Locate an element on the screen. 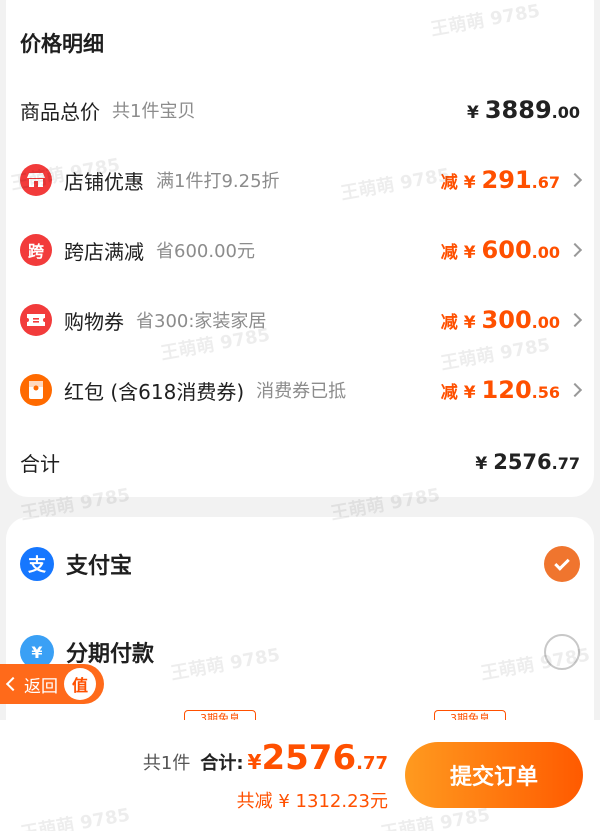 The width and height of the screenshot is (600, 831). goods-total-amount: ¥ 3889 .00 is located at coordinates (523, 110).